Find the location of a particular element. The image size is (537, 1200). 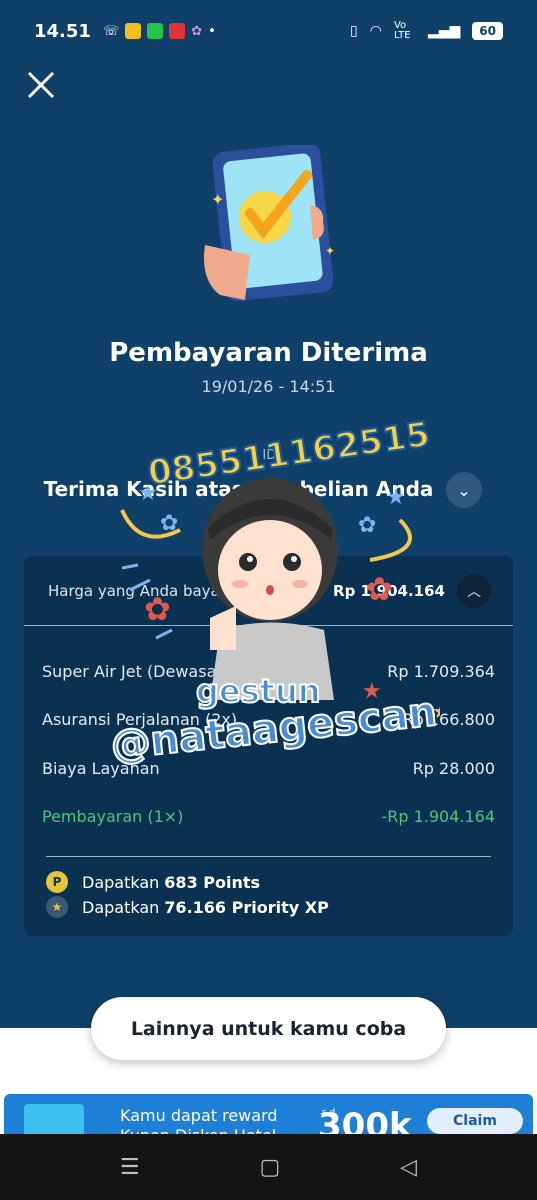

missed-call-icon: ☏ is located at coordinates (111, 31).